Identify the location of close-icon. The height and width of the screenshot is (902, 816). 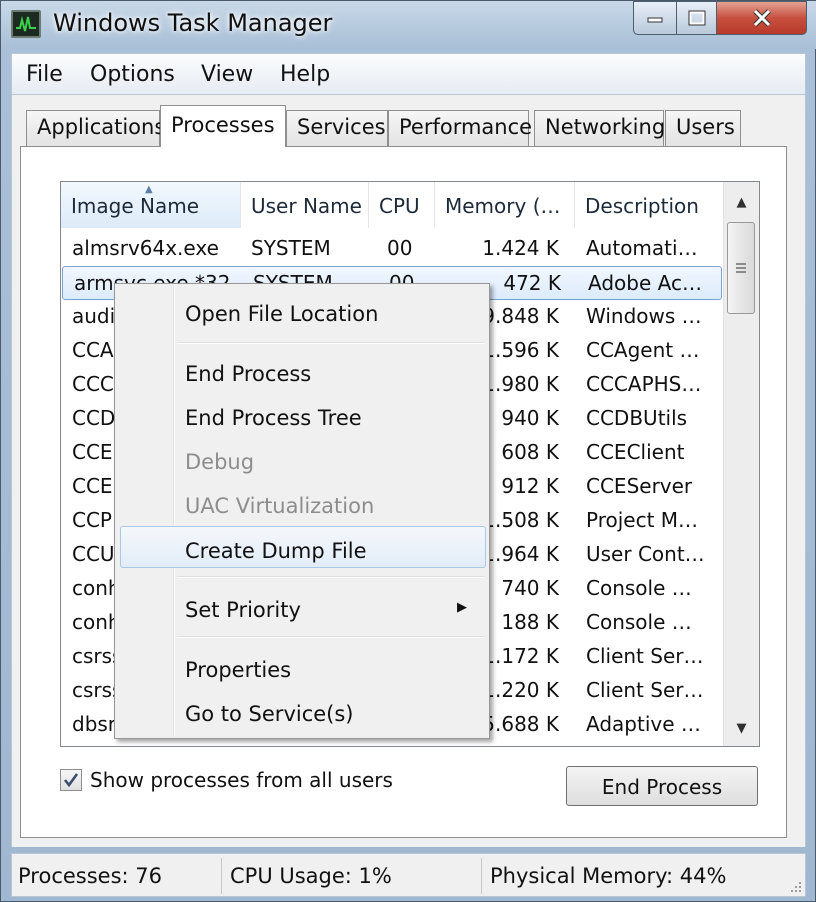
(761, 18).